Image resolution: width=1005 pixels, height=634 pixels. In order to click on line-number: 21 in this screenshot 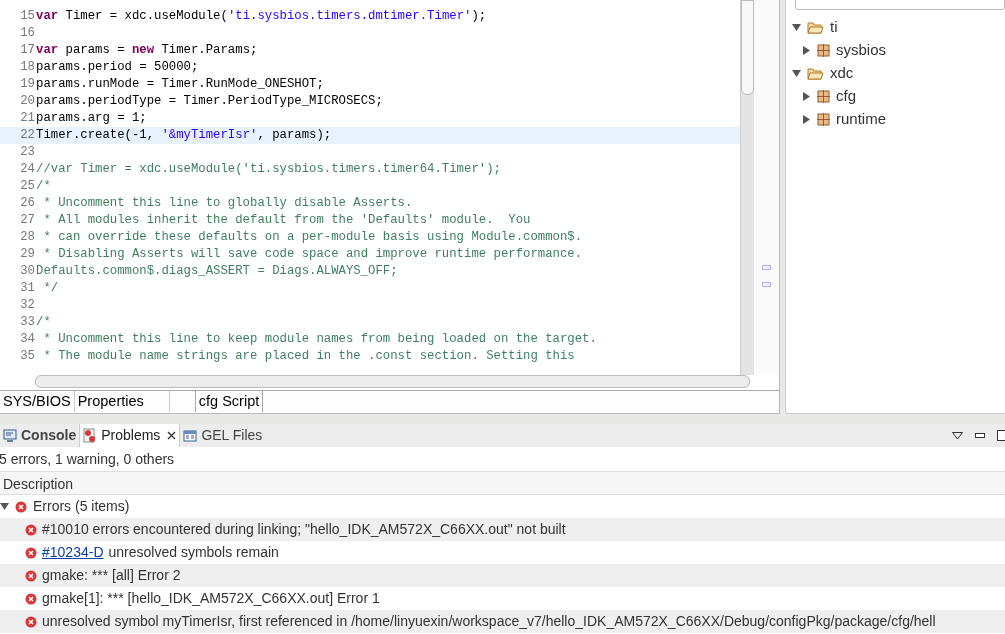, I will do `click(27, 118)`.